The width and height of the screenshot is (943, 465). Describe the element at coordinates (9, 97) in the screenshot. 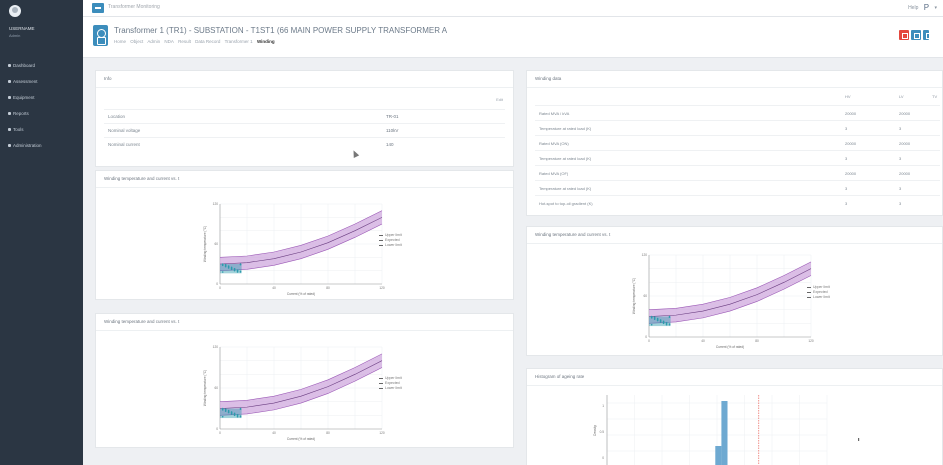

I see `equipment-icon` at that location.